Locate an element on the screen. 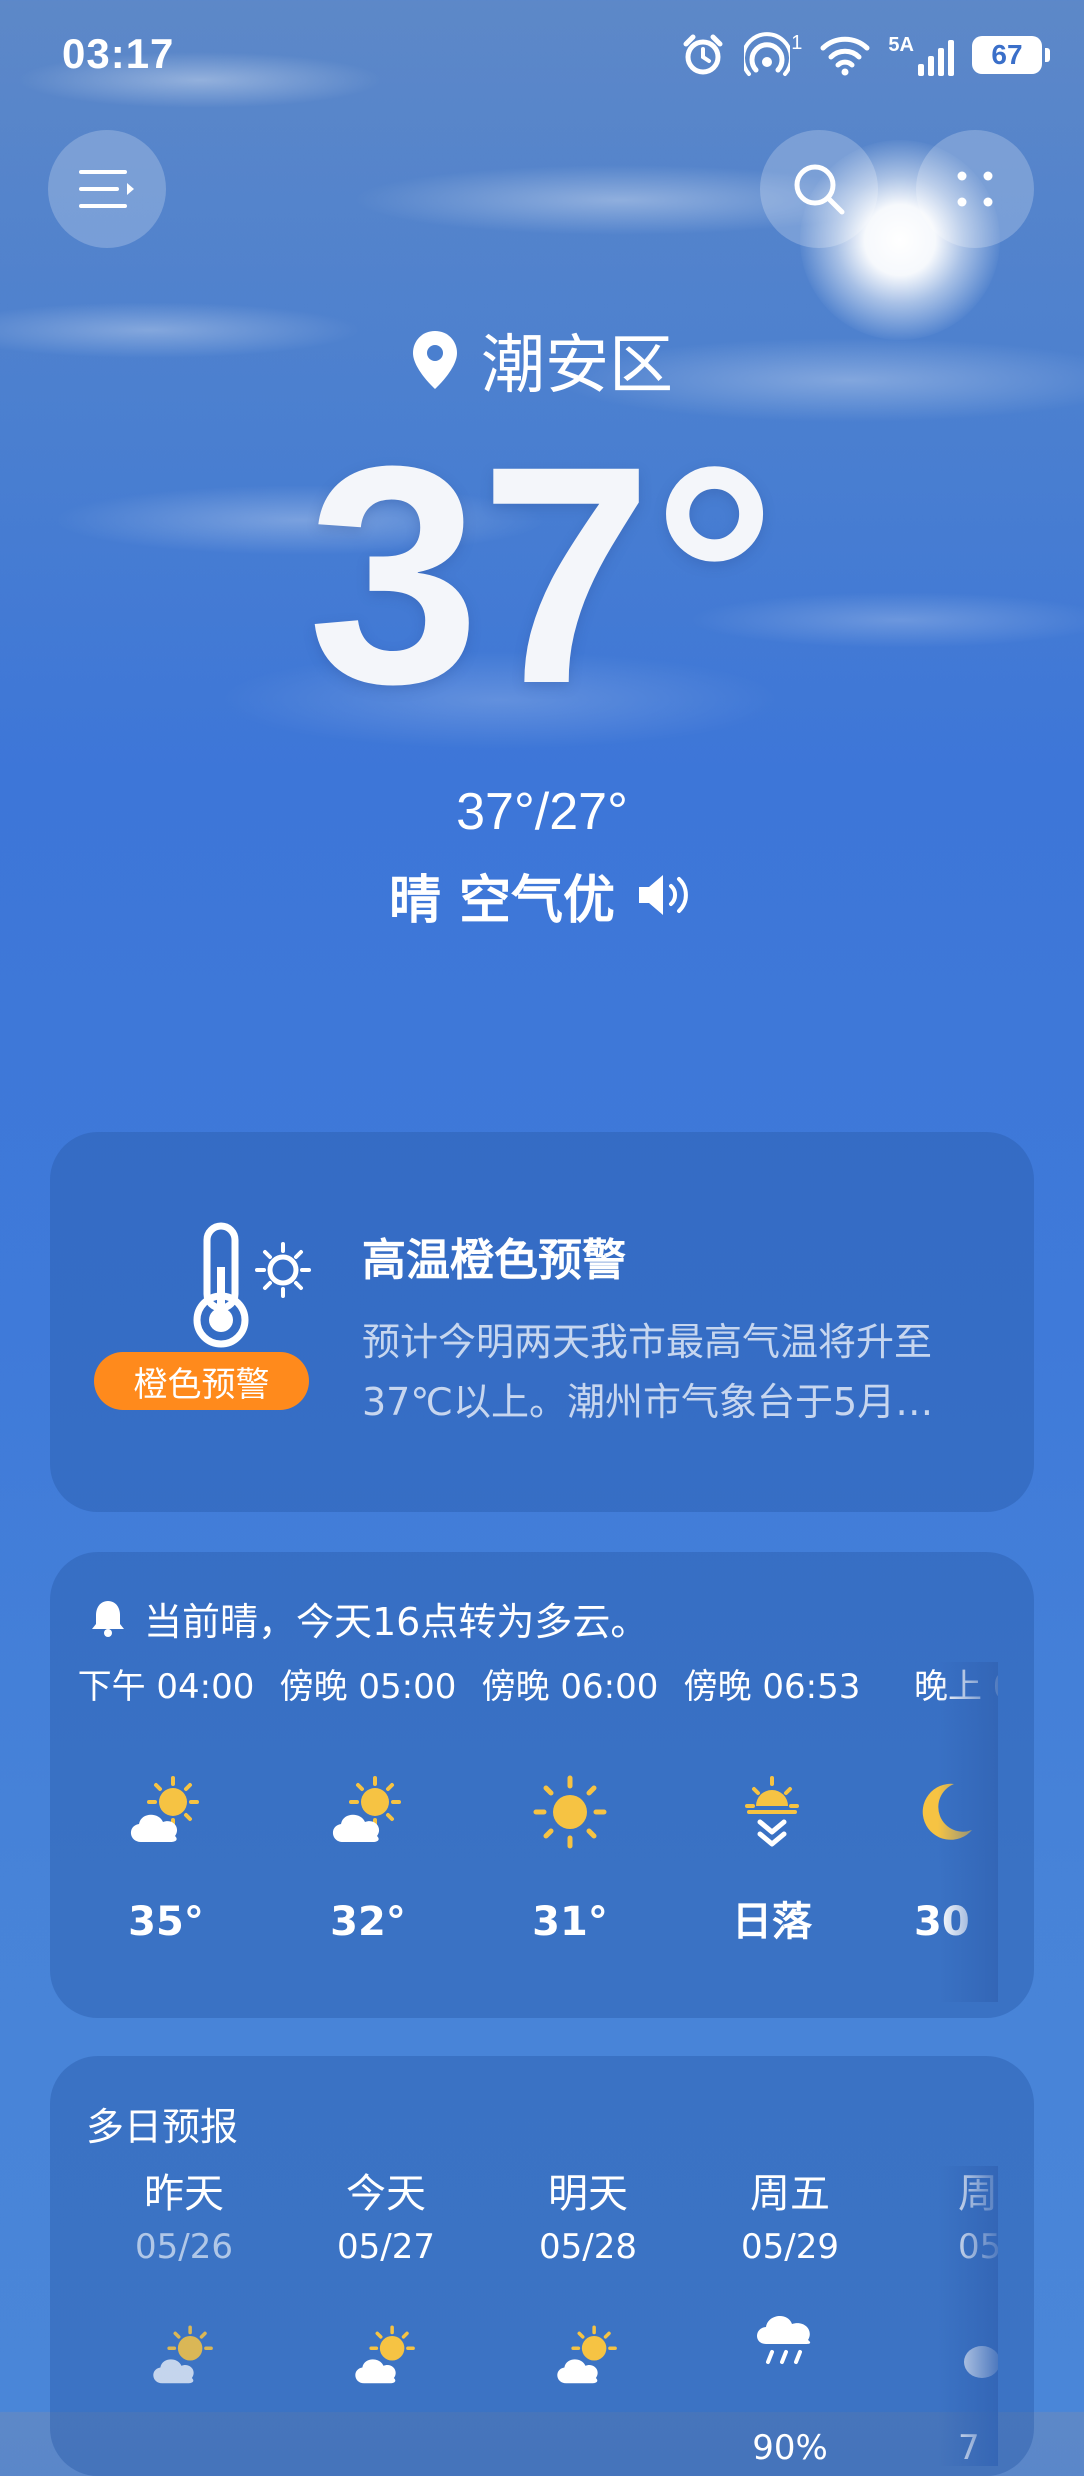  temperature-range: 37°/27° is located at coordinates (542, 812).